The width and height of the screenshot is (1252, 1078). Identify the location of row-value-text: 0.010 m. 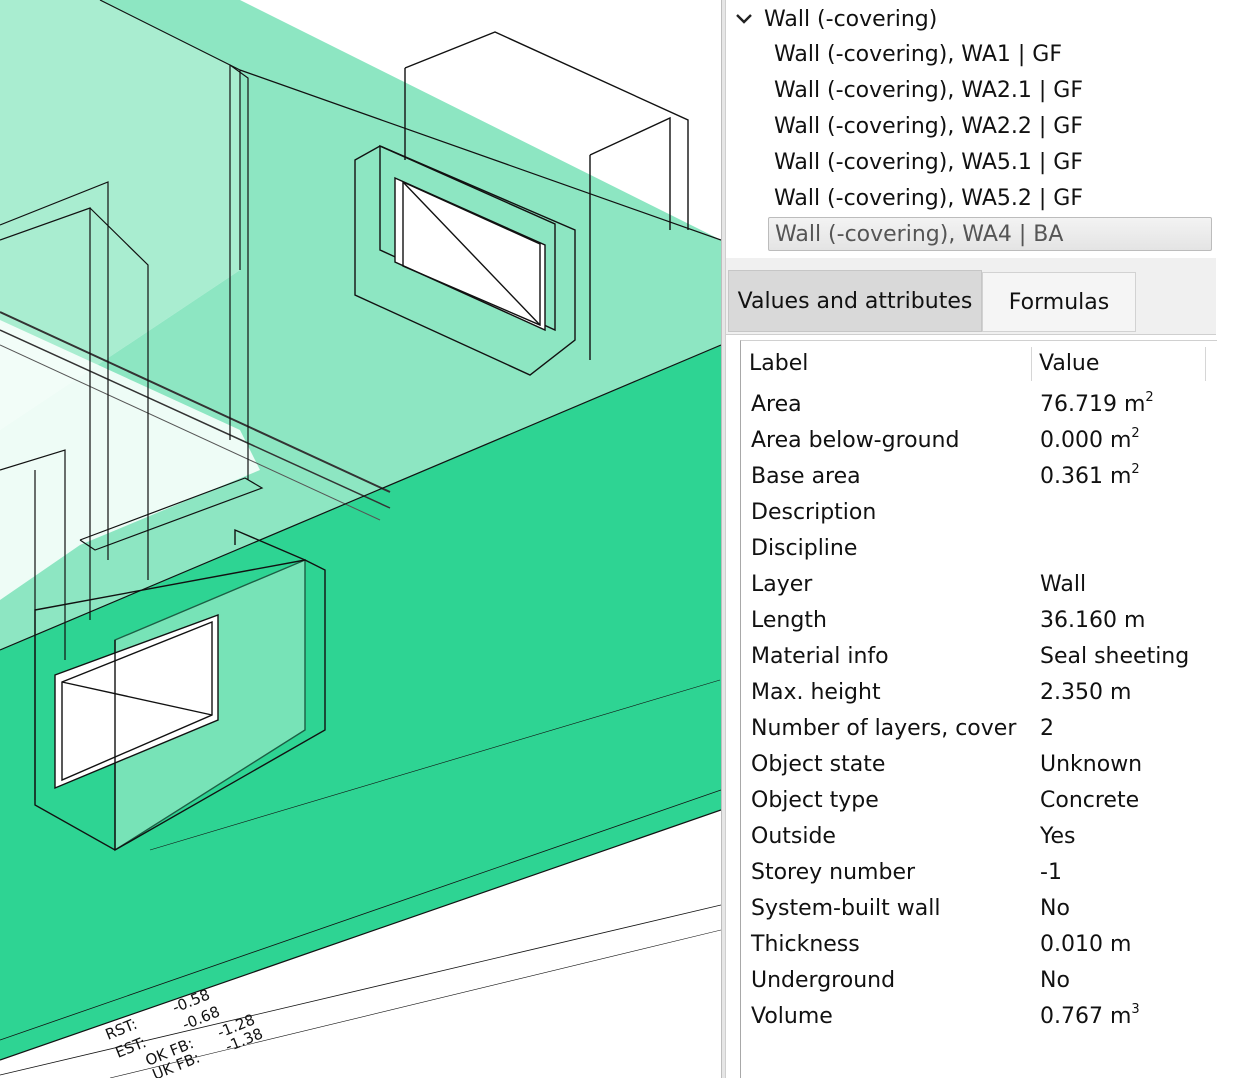
(1086, 944).